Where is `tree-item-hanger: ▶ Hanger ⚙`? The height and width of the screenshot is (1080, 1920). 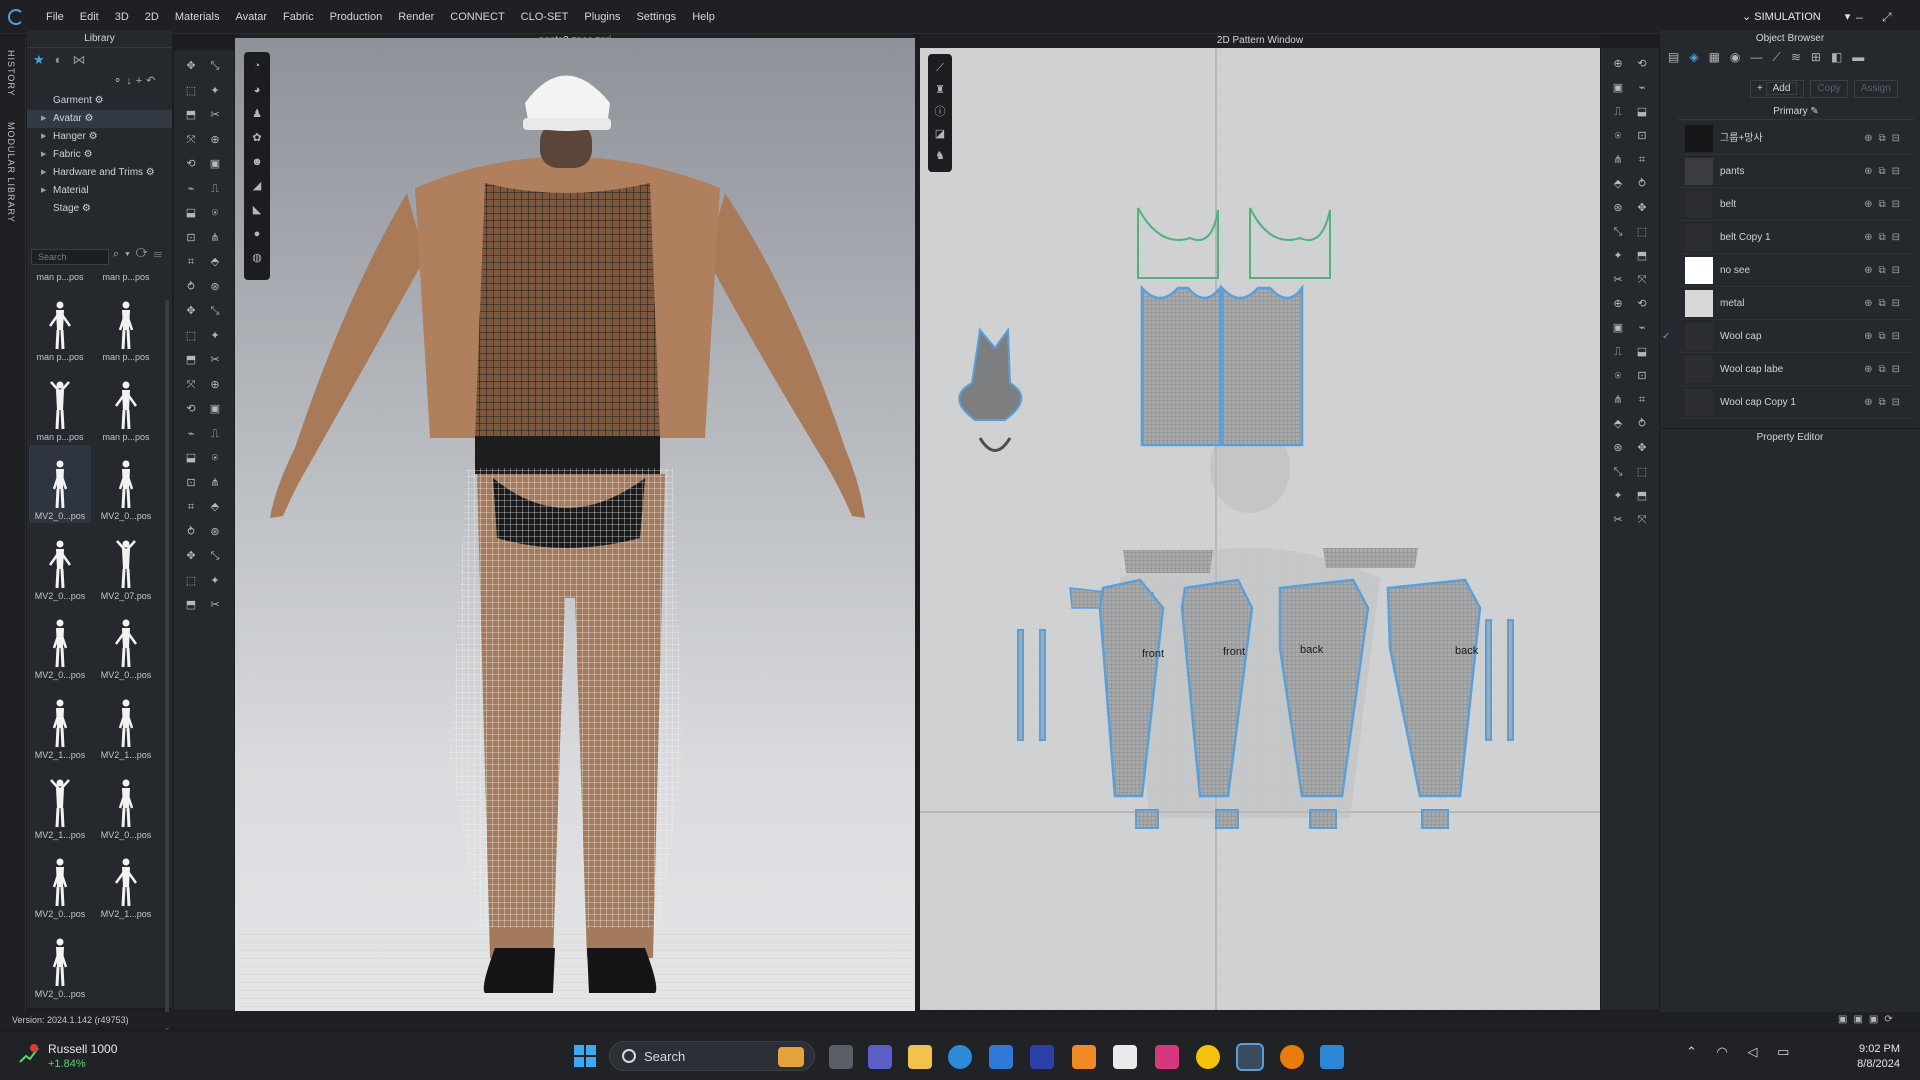
tree-item-hanger: ▶ Hanger ⚙ is located at coordinates (99, 137).